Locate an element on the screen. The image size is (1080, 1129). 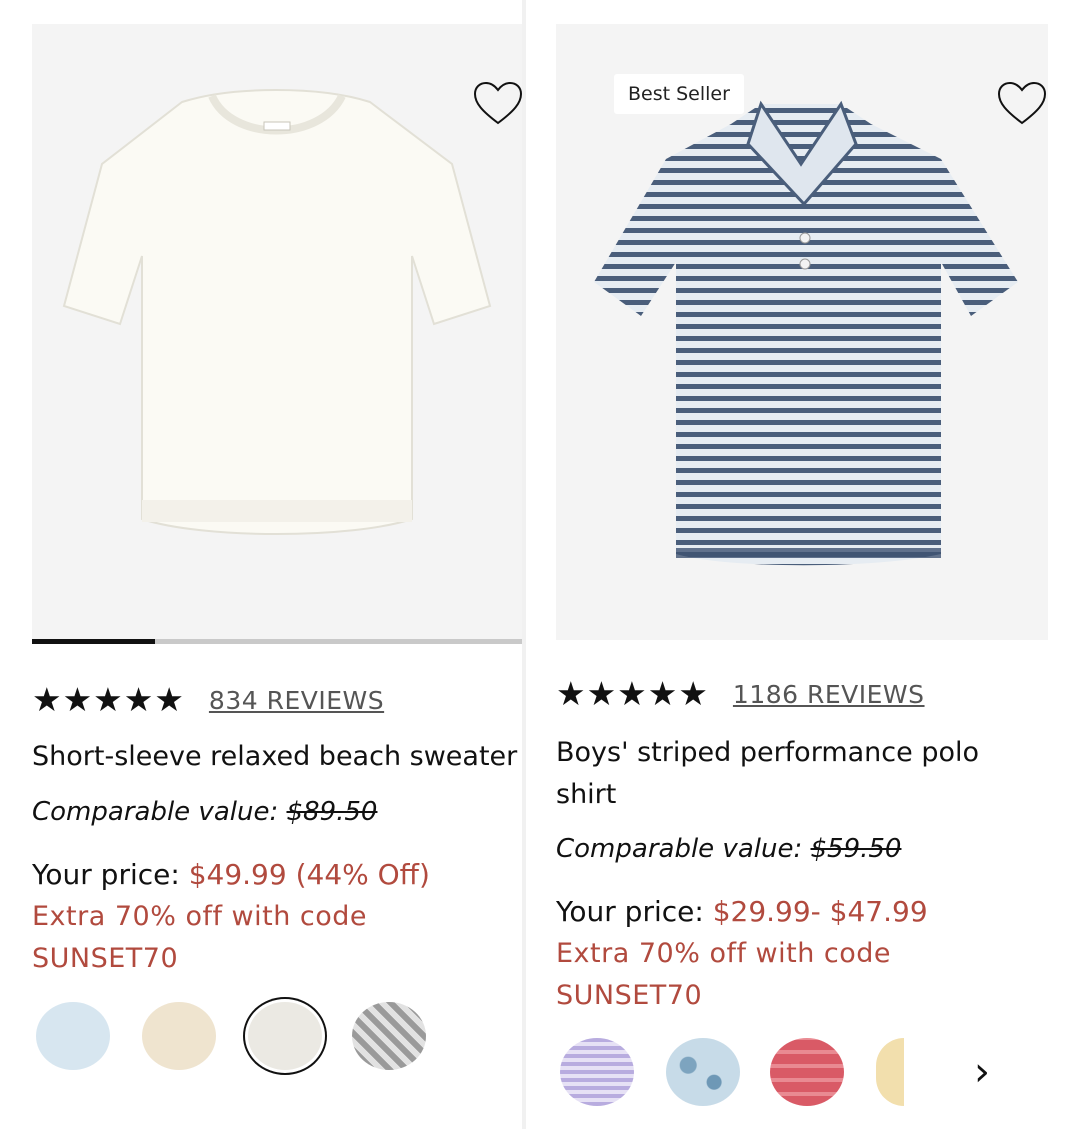
price-value: $29.99- $47.99 is located at coordinates (820, 911).